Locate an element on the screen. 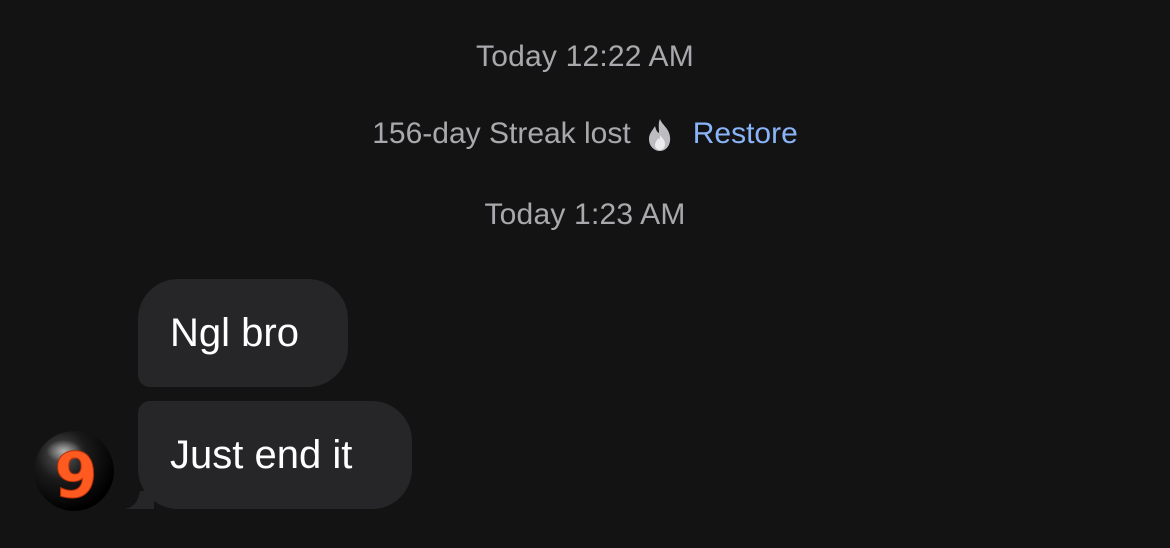 This screenshot has width=1170, height=548. message-bubble: Ngl bro is located at coordinates (243, 333).